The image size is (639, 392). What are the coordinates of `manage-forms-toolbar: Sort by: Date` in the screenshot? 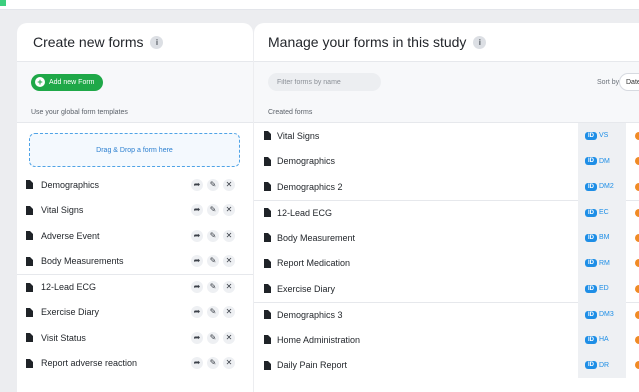 It's located at (446, 82).